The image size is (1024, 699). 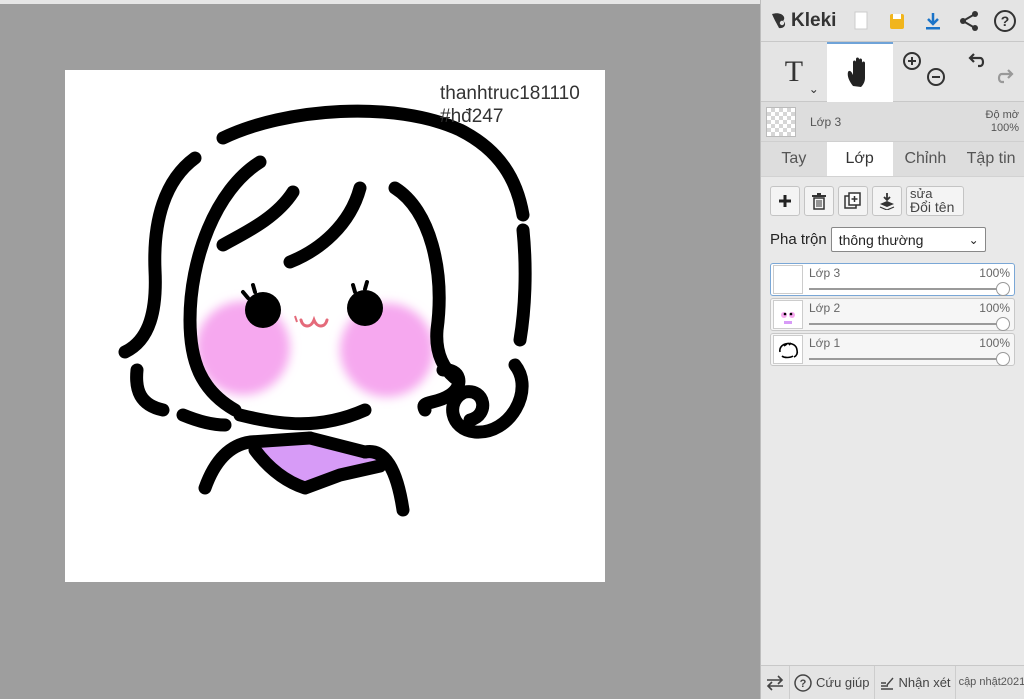 What do you see at coordinates (472, 116) in the screenshot?
I see `signature-line-2: #hđ247` at bounding box center [472, 116].